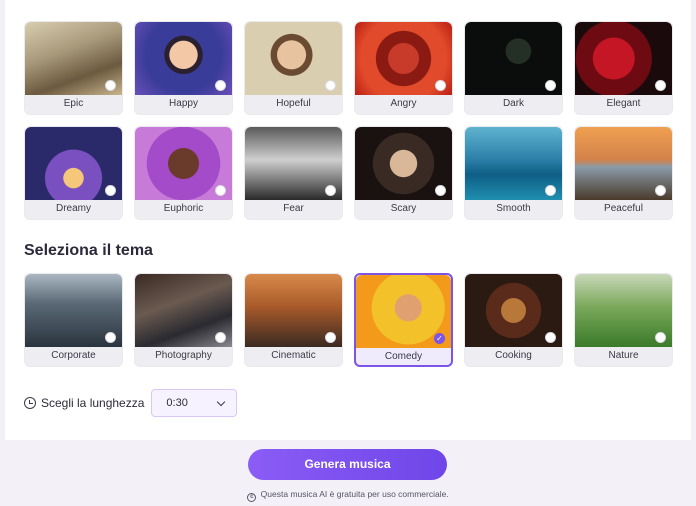  What do you see at coordinates (194, 403) in the screenshot?
I see `length-select: 0:30` at bounding box center [194, 403].